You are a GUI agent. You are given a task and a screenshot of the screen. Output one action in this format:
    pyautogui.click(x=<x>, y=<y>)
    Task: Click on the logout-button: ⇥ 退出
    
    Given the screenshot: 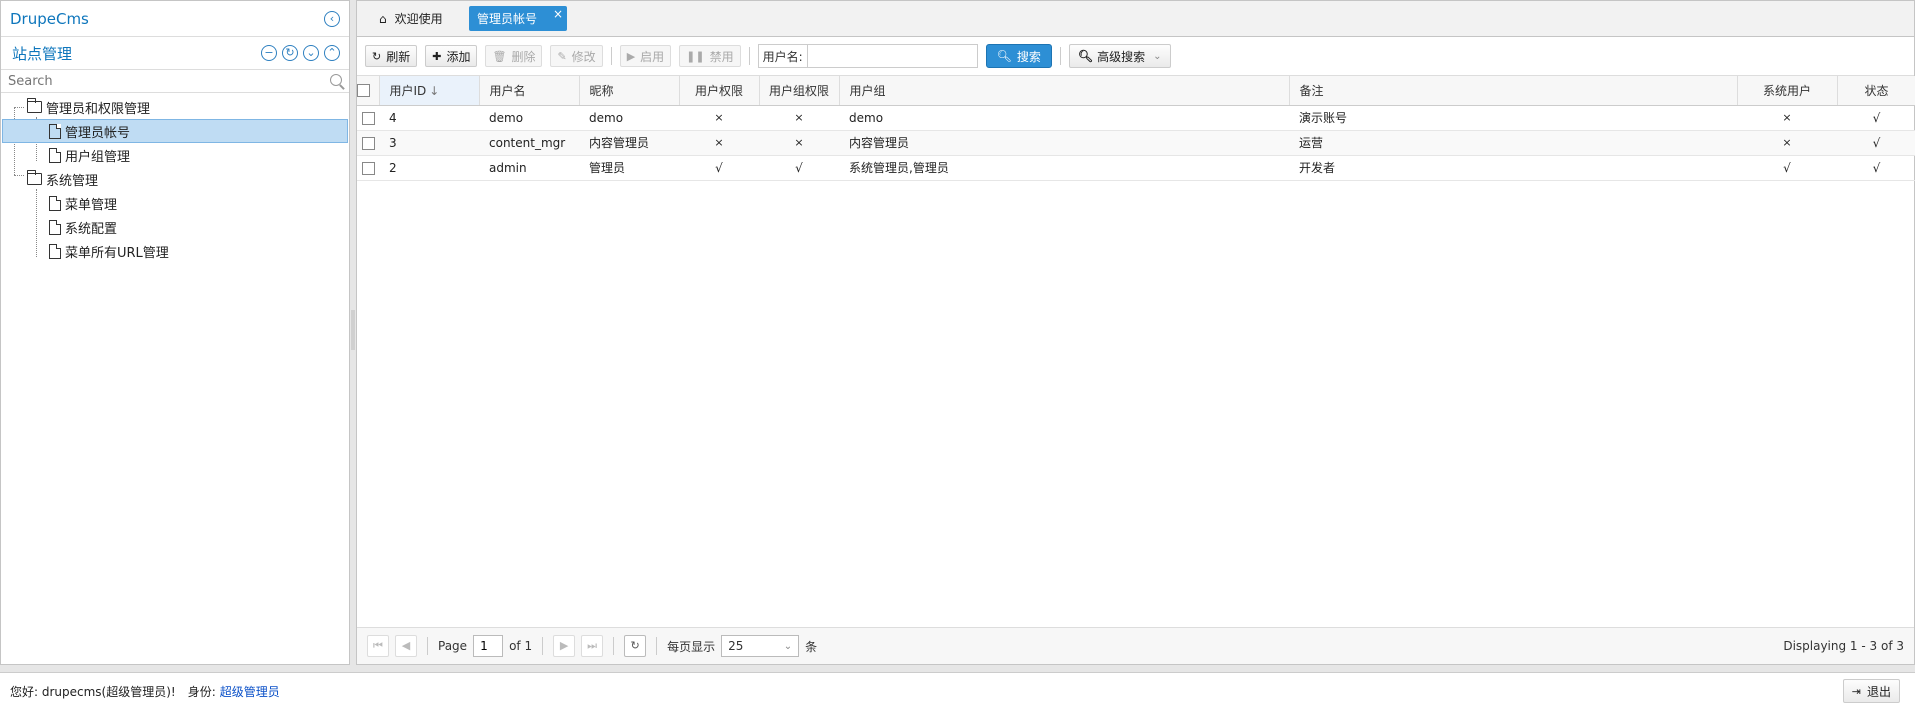 What is the action you would take?
    pyautogui.click(x=1871, y=691)
    